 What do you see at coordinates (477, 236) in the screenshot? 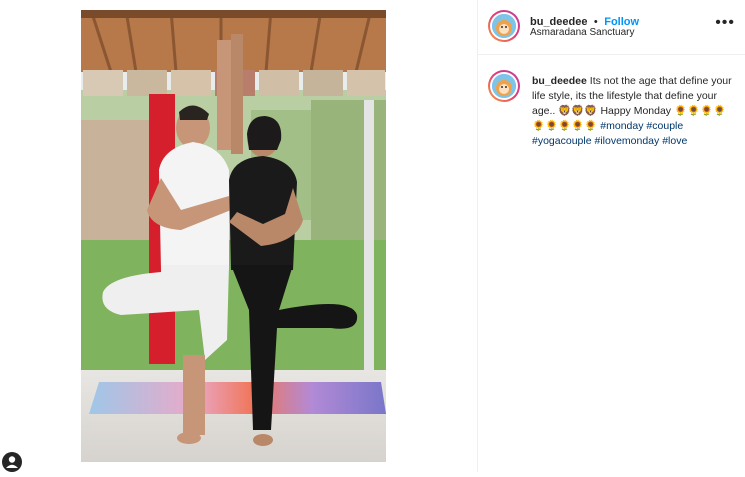
I see `pane-divider` at bounding box center [477, 236].